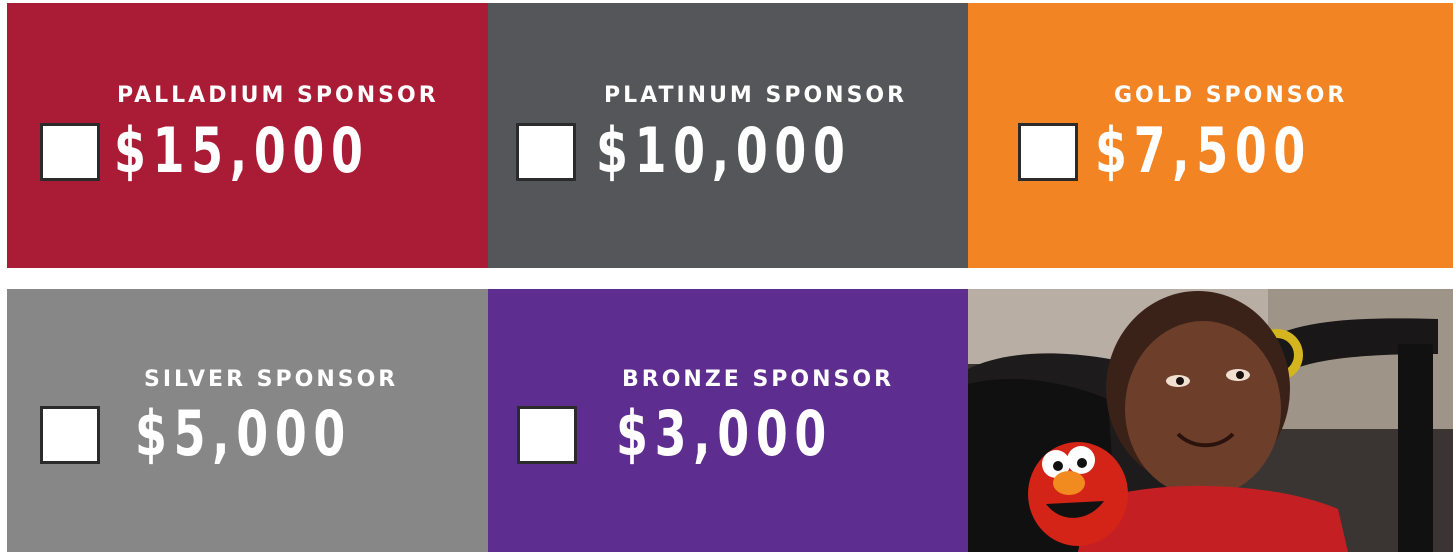 The width and height of the screenshot is (1453, 552). Describe the element at coordinates (271, 379) in the screenshot. I see `tier-label: SILVER SPONSOR` at that location.